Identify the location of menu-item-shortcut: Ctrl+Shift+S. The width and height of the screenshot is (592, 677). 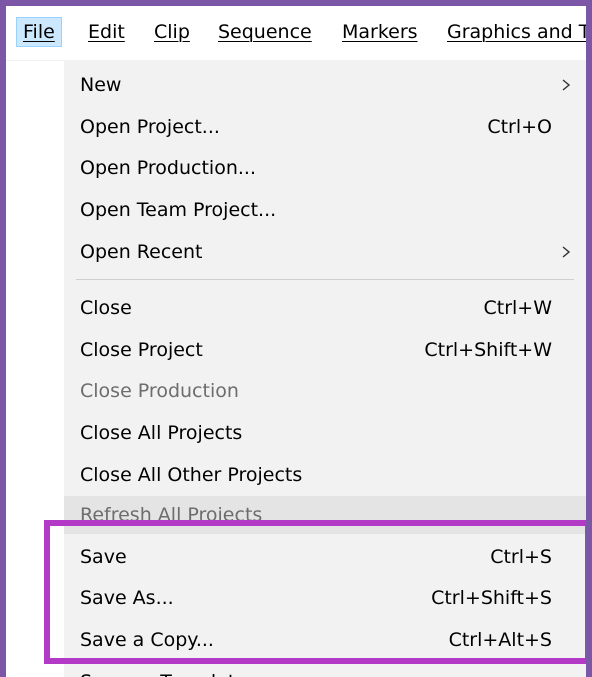
(491, 598).